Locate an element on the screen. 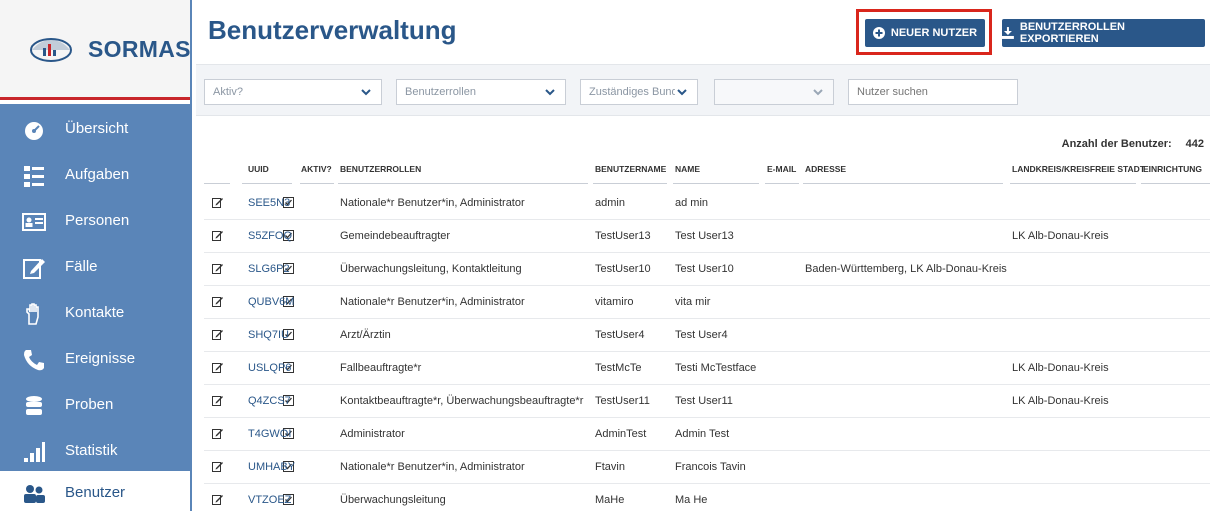  column-header-email: E-MAIL is located at coordinates (781, 169).